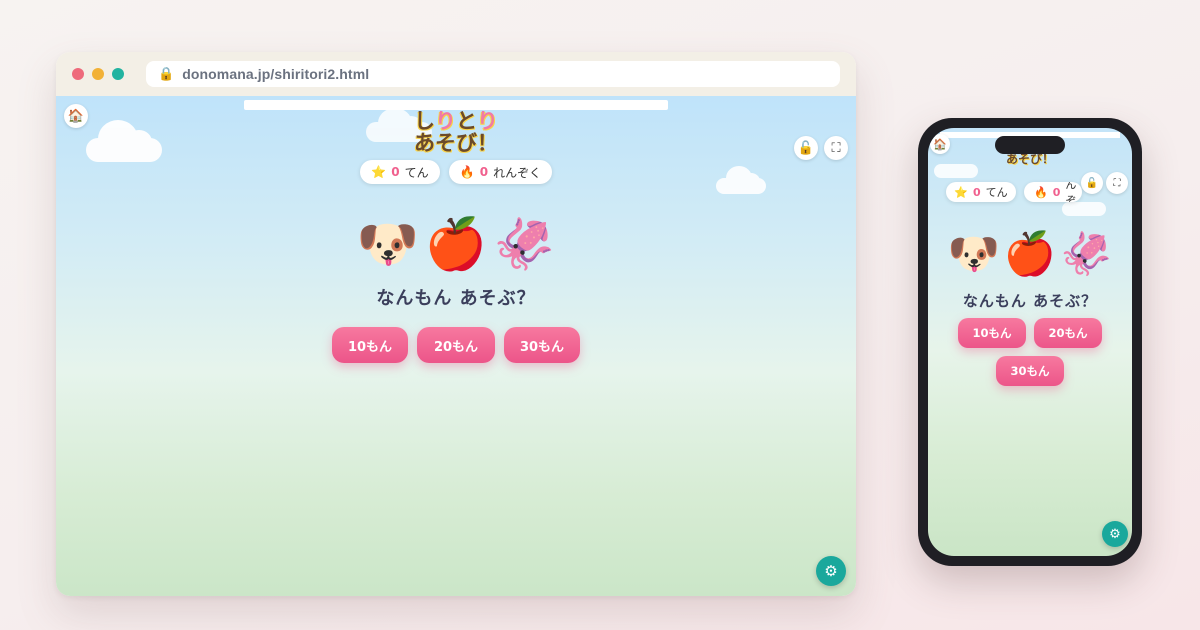 Image resolution: width=1200 pixels, height=630 pixels. I want to click on window-close-dot, so click(78, 74).